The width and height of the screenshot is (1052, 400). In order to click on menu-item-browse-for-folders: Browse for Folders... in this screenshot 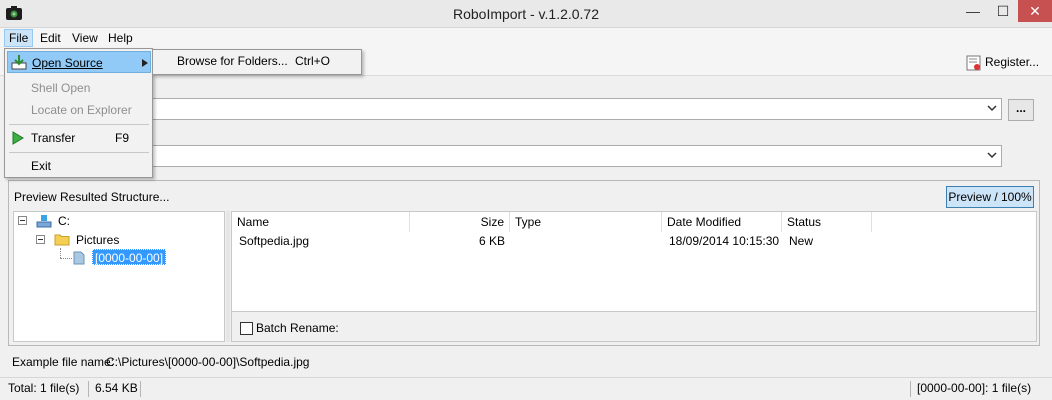, I will do `click(232, 61)`.